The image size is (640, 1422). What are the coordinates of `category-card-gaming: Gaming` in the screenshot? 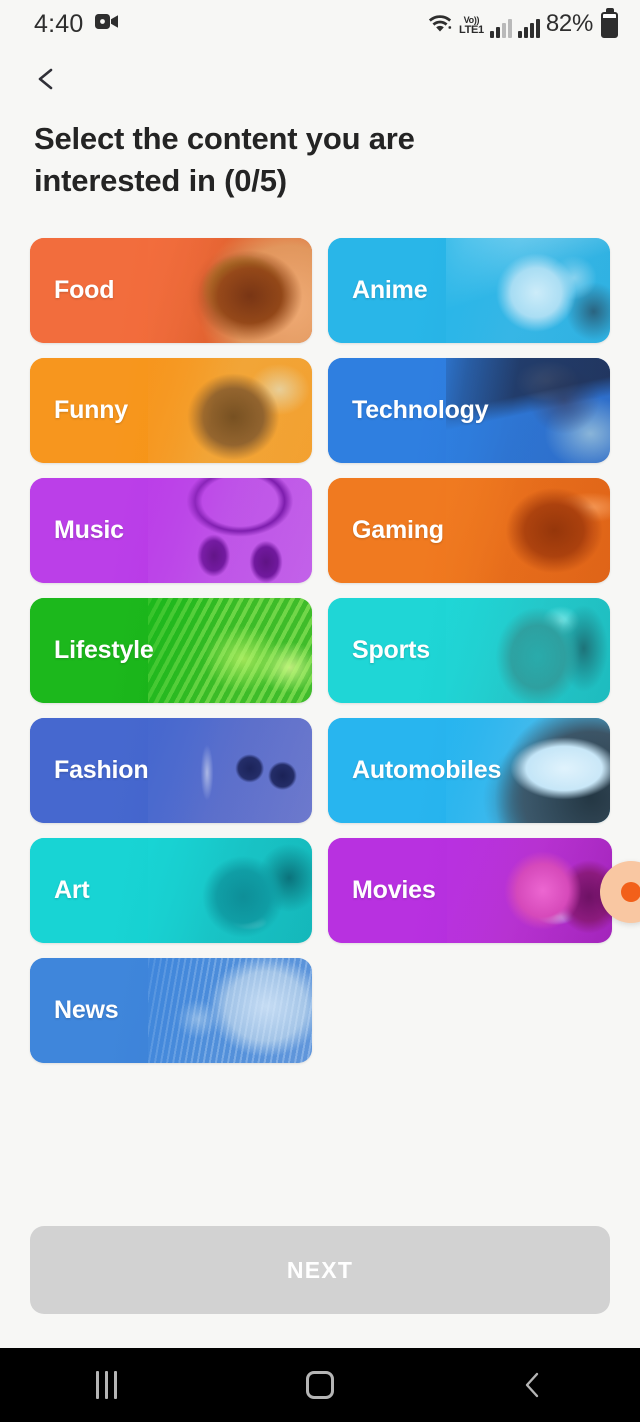 It's located at (469, 530).